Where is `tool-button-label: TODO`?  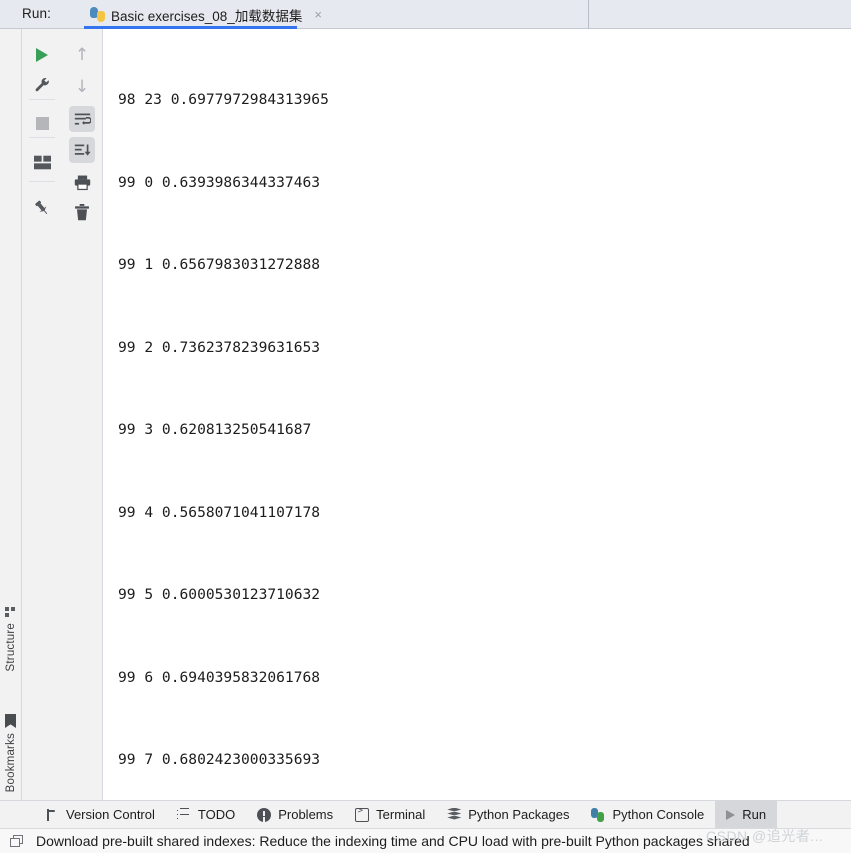
tool-button-label: TODO is located at coordinates (216, 814).